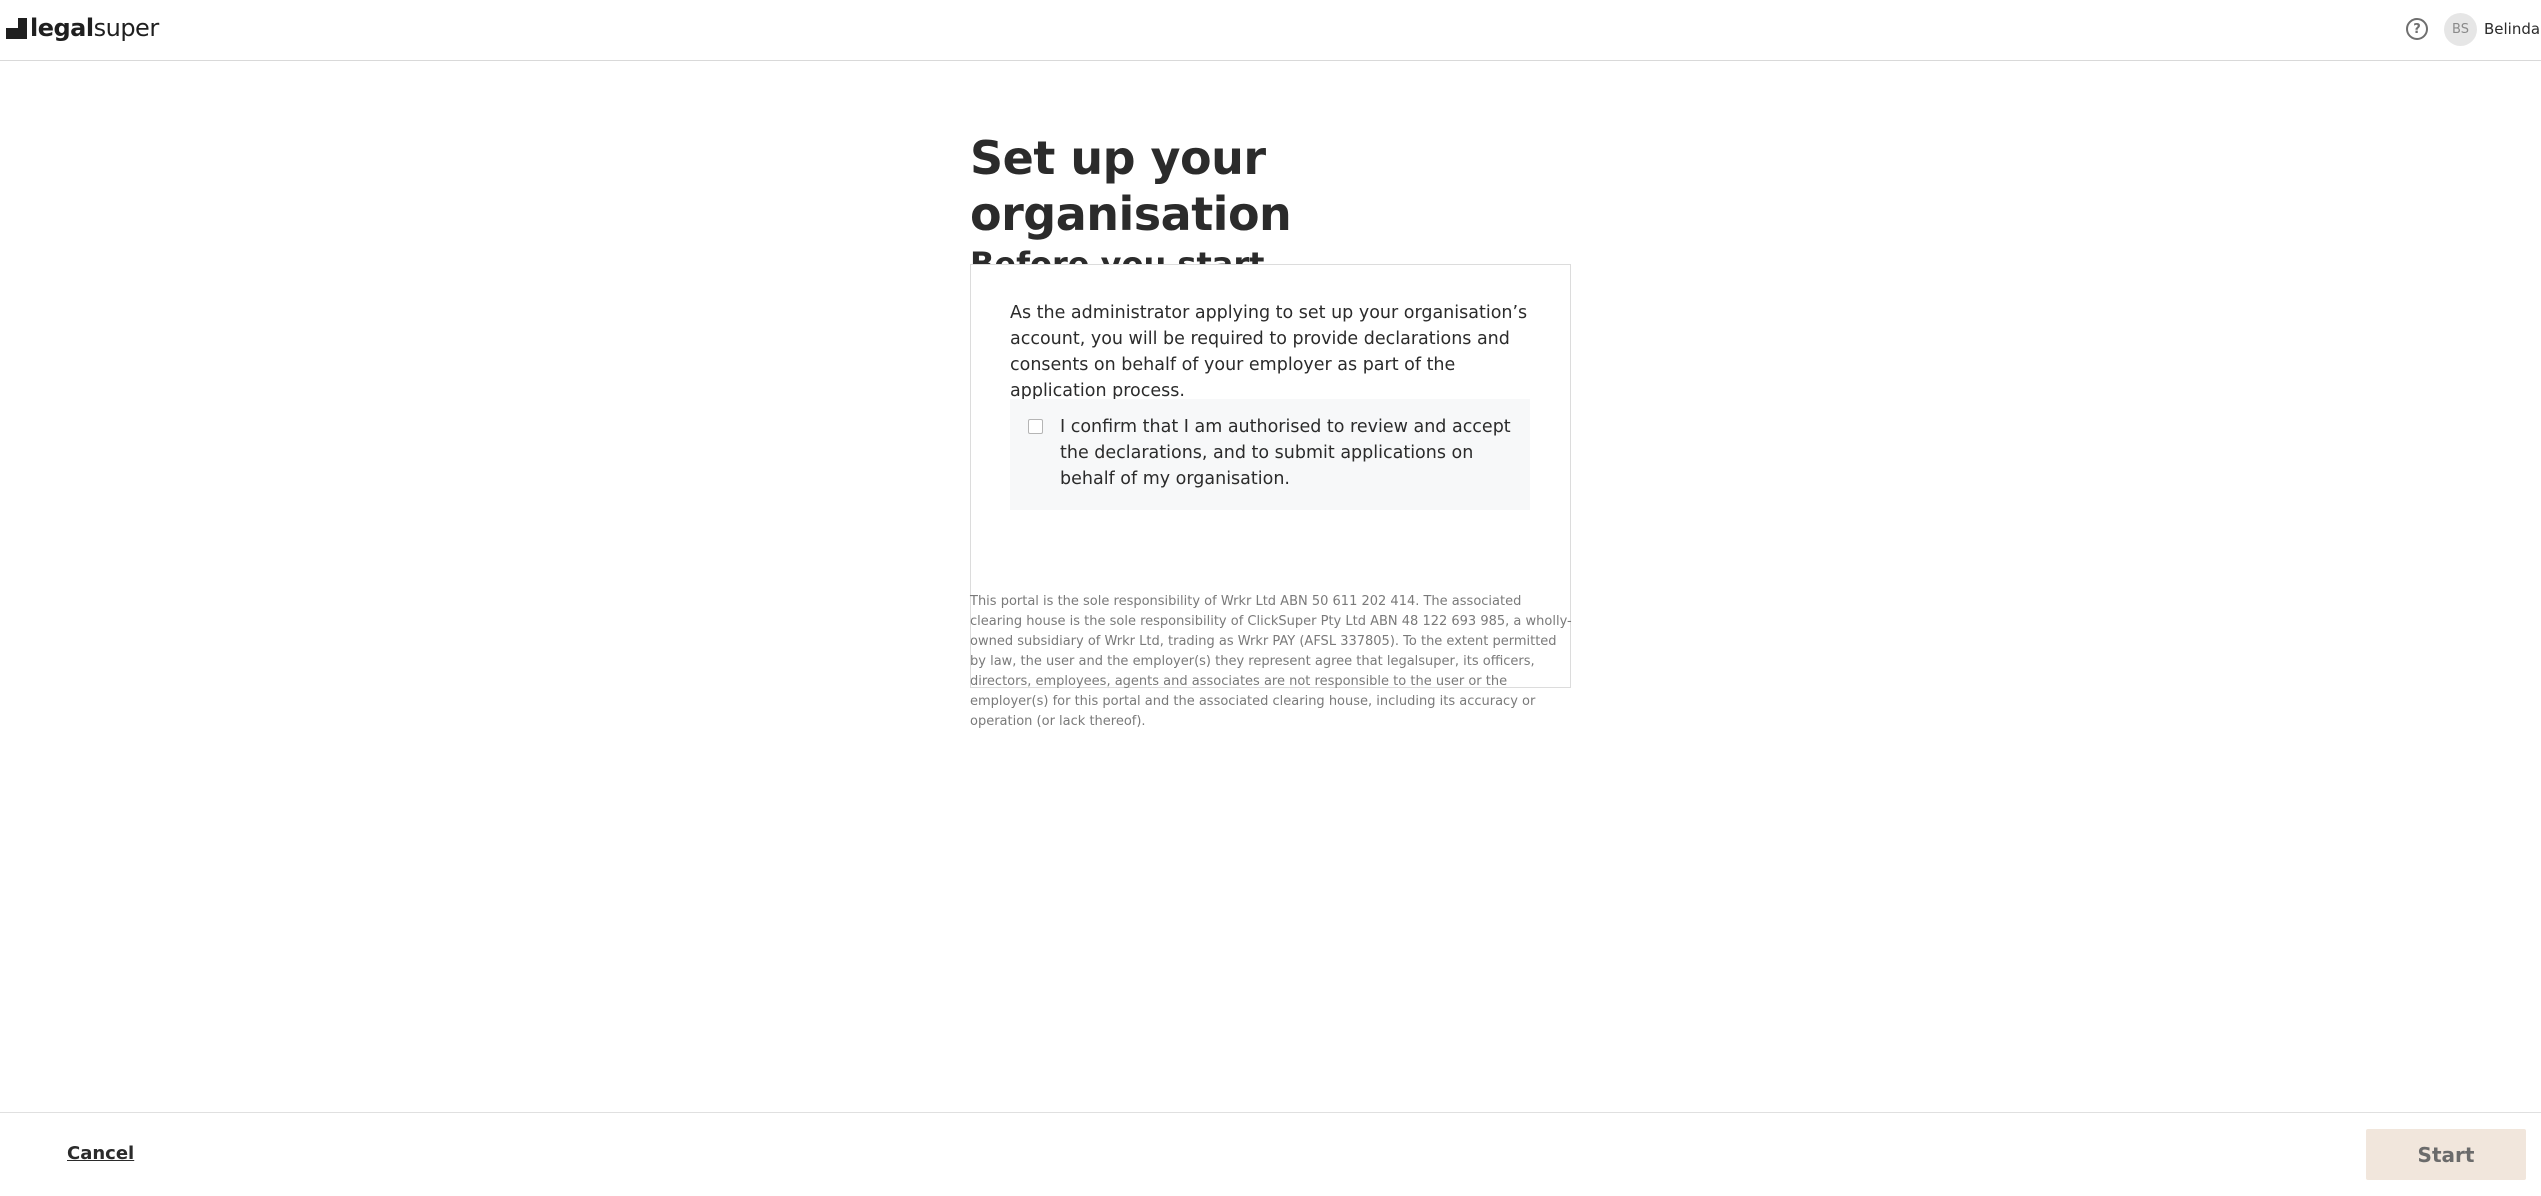 The image size is (2541, 1196). I want to click on legalsuper-logo: legalsuper, so click(82, 28).